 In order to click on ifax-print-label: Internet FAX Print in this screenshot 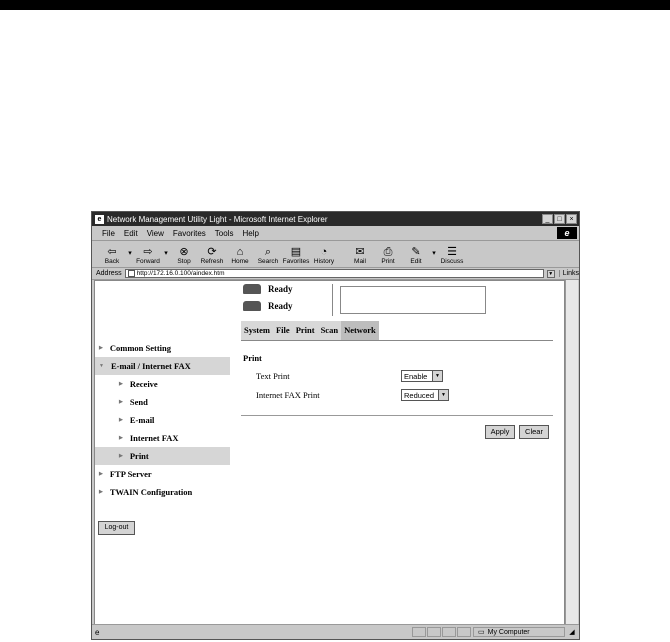, I will do `click(288, 395)`.